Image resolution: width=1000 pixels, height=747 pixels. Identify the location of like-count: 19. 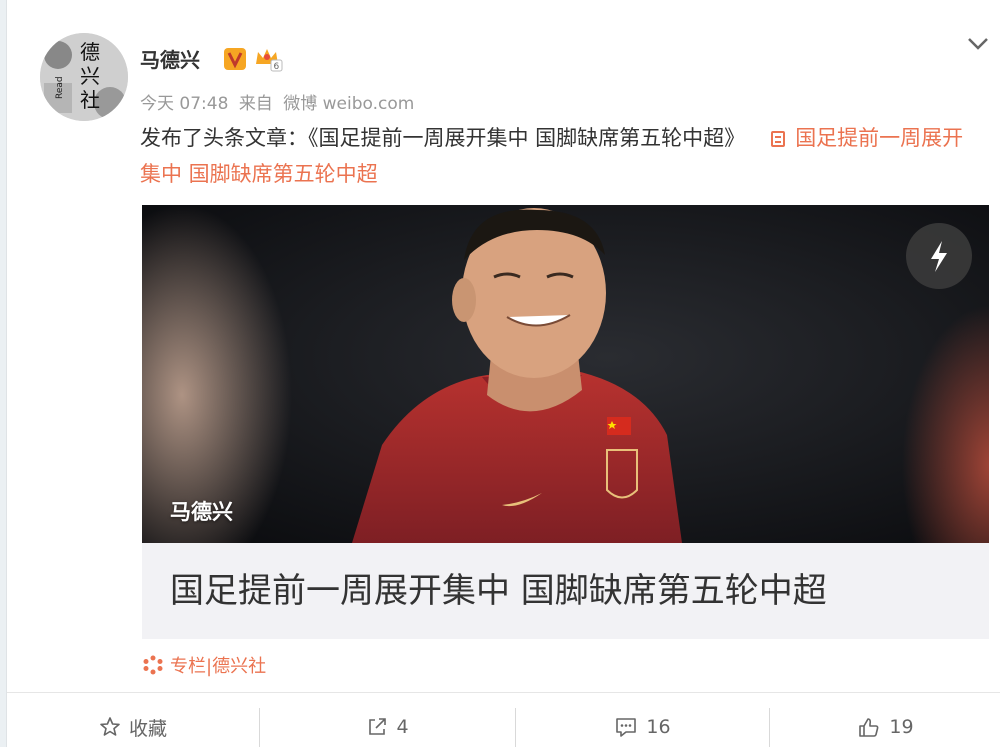
(901, 727).